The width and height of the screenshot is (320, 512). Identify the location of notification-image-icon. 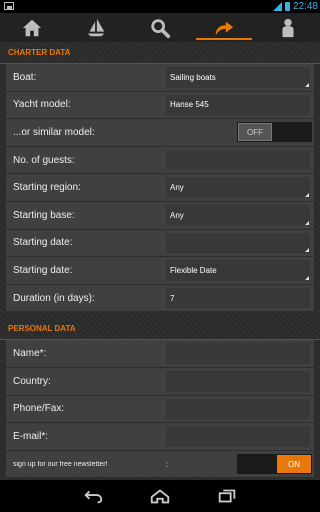
(9, 6).